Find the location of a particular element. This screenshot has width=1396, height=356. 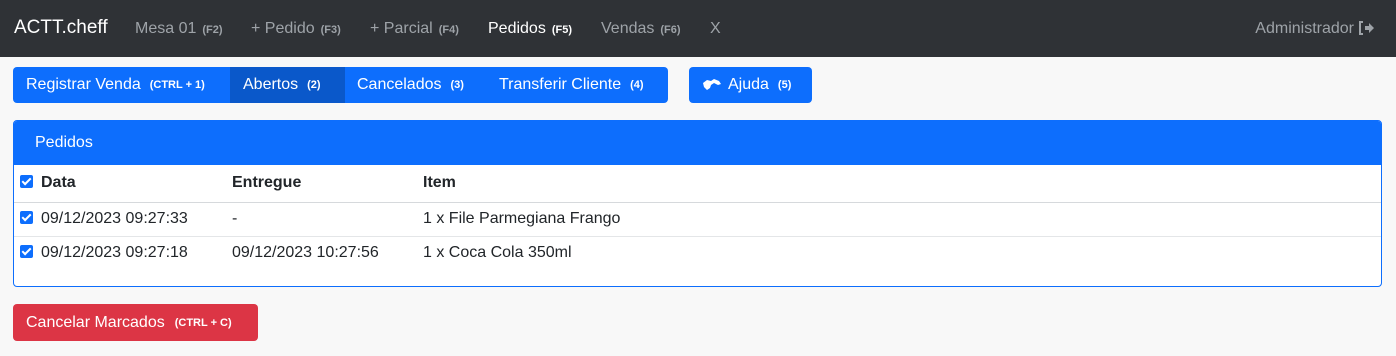

shortcut-hint: (F3) is located at coordinates (330, 30).